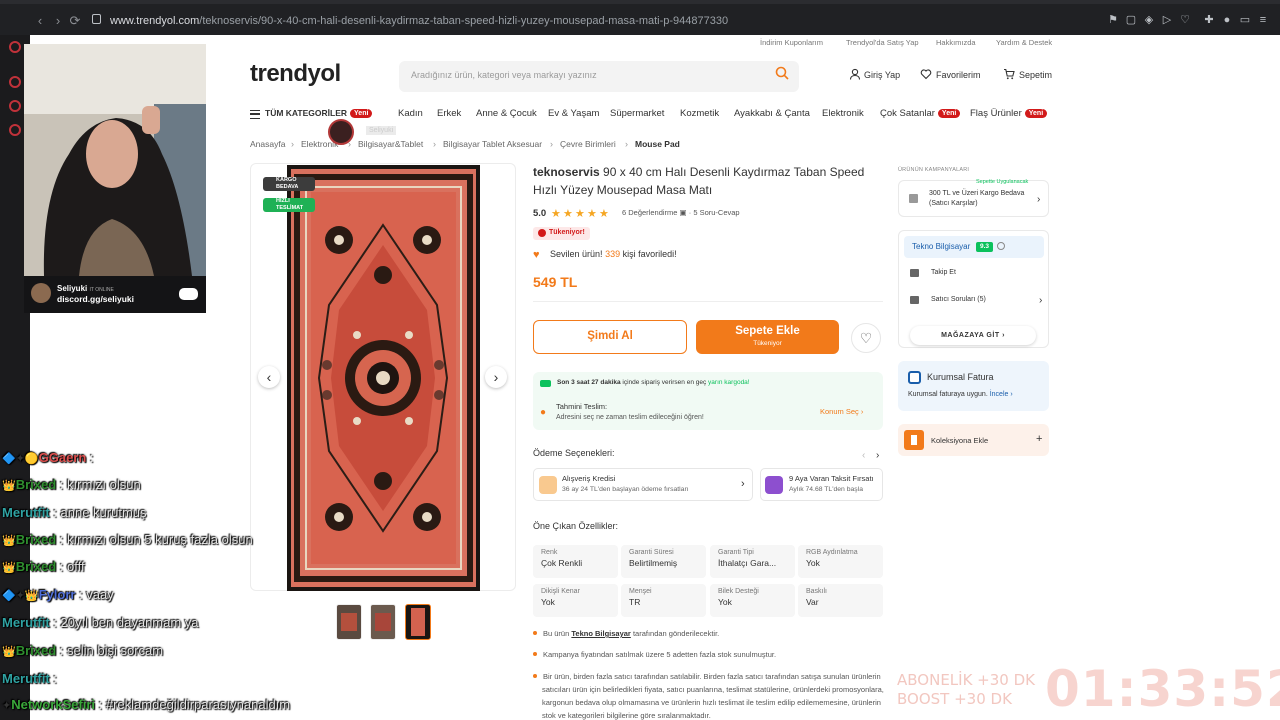  I want to click on plus-icon: +, so click(1039, 439).